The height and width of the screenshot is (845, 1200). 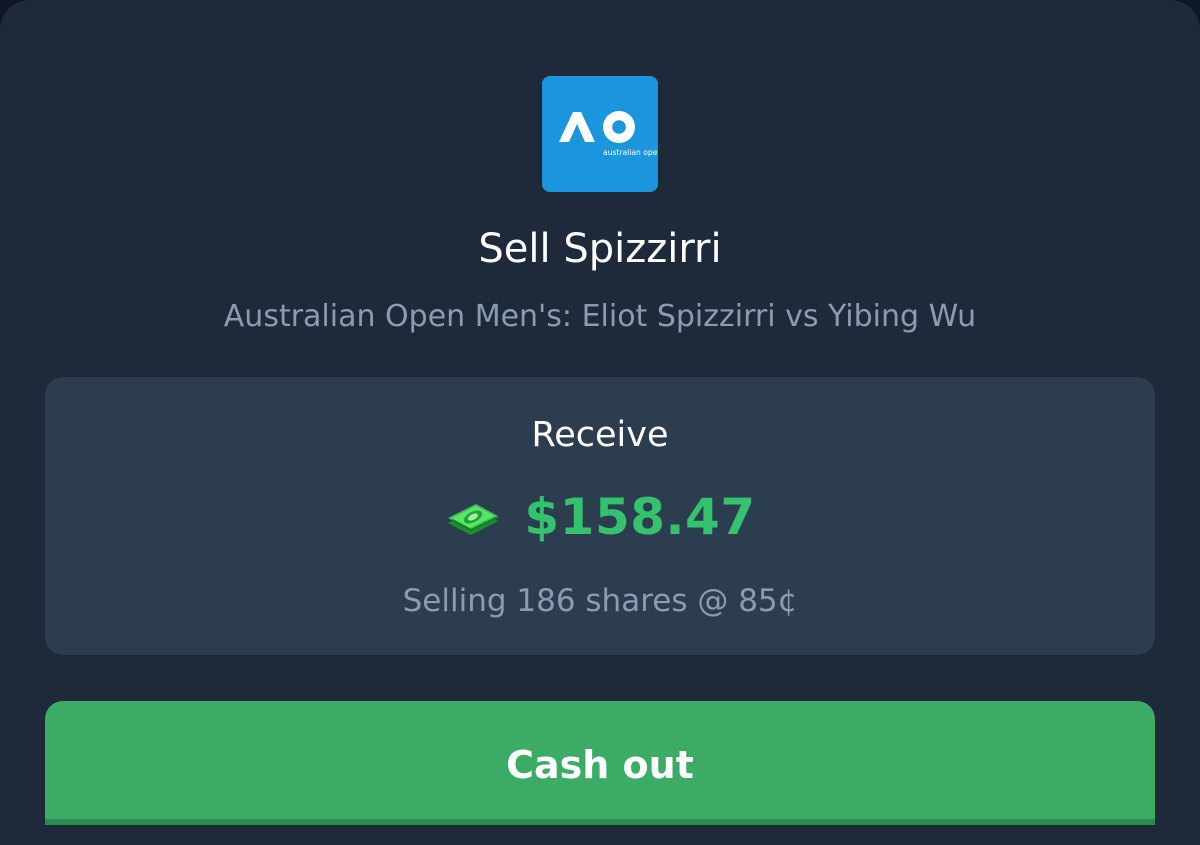 I want to click on page-title: Sell Spizzirri, so click(x=600, y=249).